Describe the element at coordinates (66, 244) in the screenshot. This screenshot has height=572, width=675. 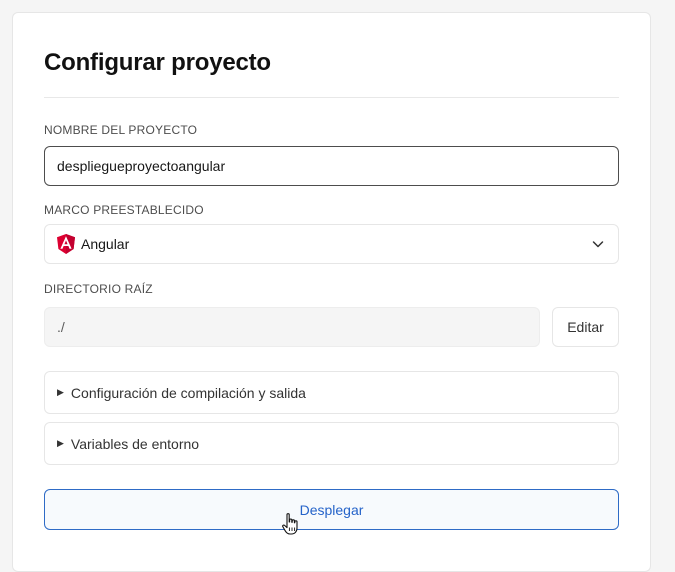
I see `angular-logo-icon` at that location.